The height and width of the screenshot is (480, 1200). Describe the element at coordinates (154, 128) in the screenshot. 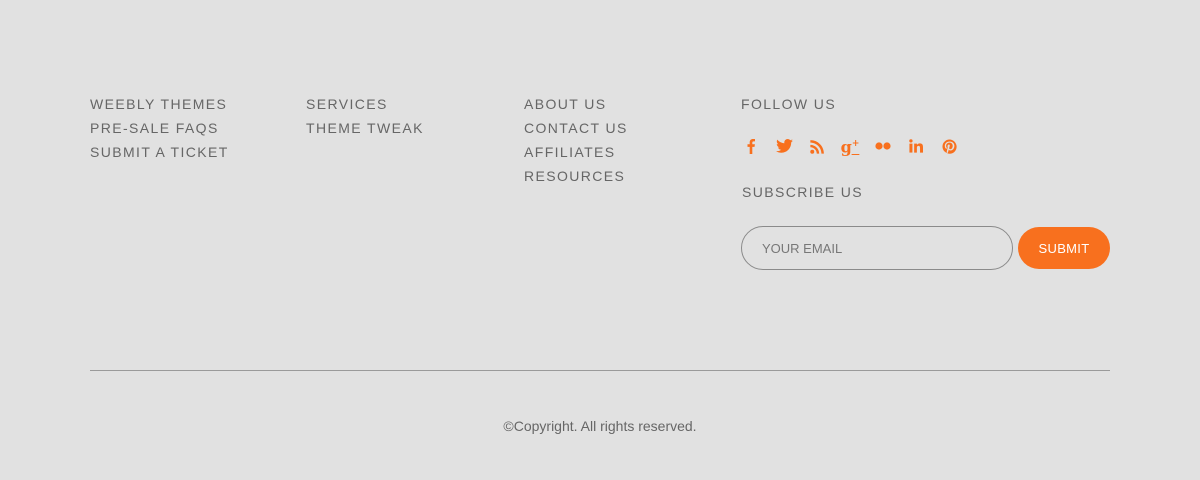

I see `link-pre-sale-faqs: PRE-SALE FAQS` at that location.